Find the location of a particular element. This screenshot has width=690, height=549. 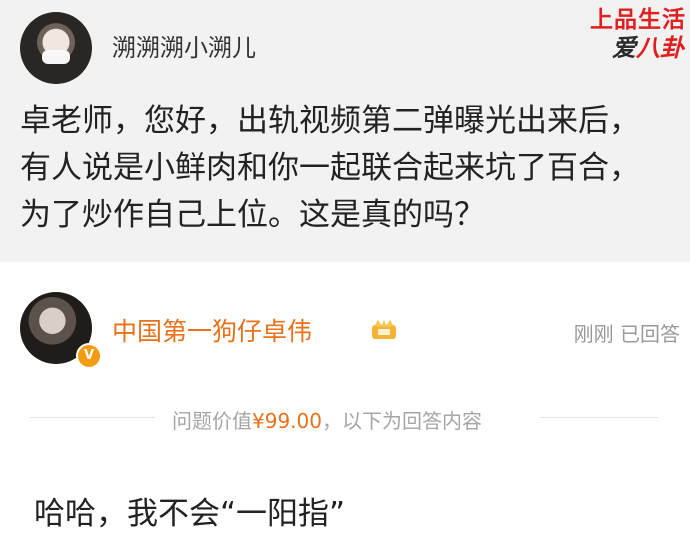

logo-bottom-text-a: 爱 is located at coordinates (624, 48).